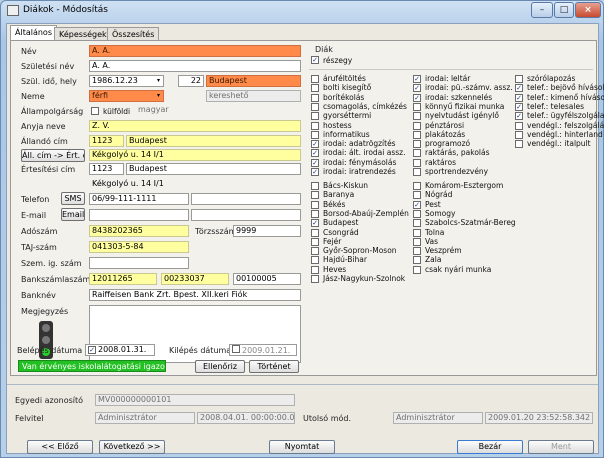 The image size is (604, 458). Describe the element at coordinates (95, 111) in the screenshot. I see `foreign-checkbox` at that location.